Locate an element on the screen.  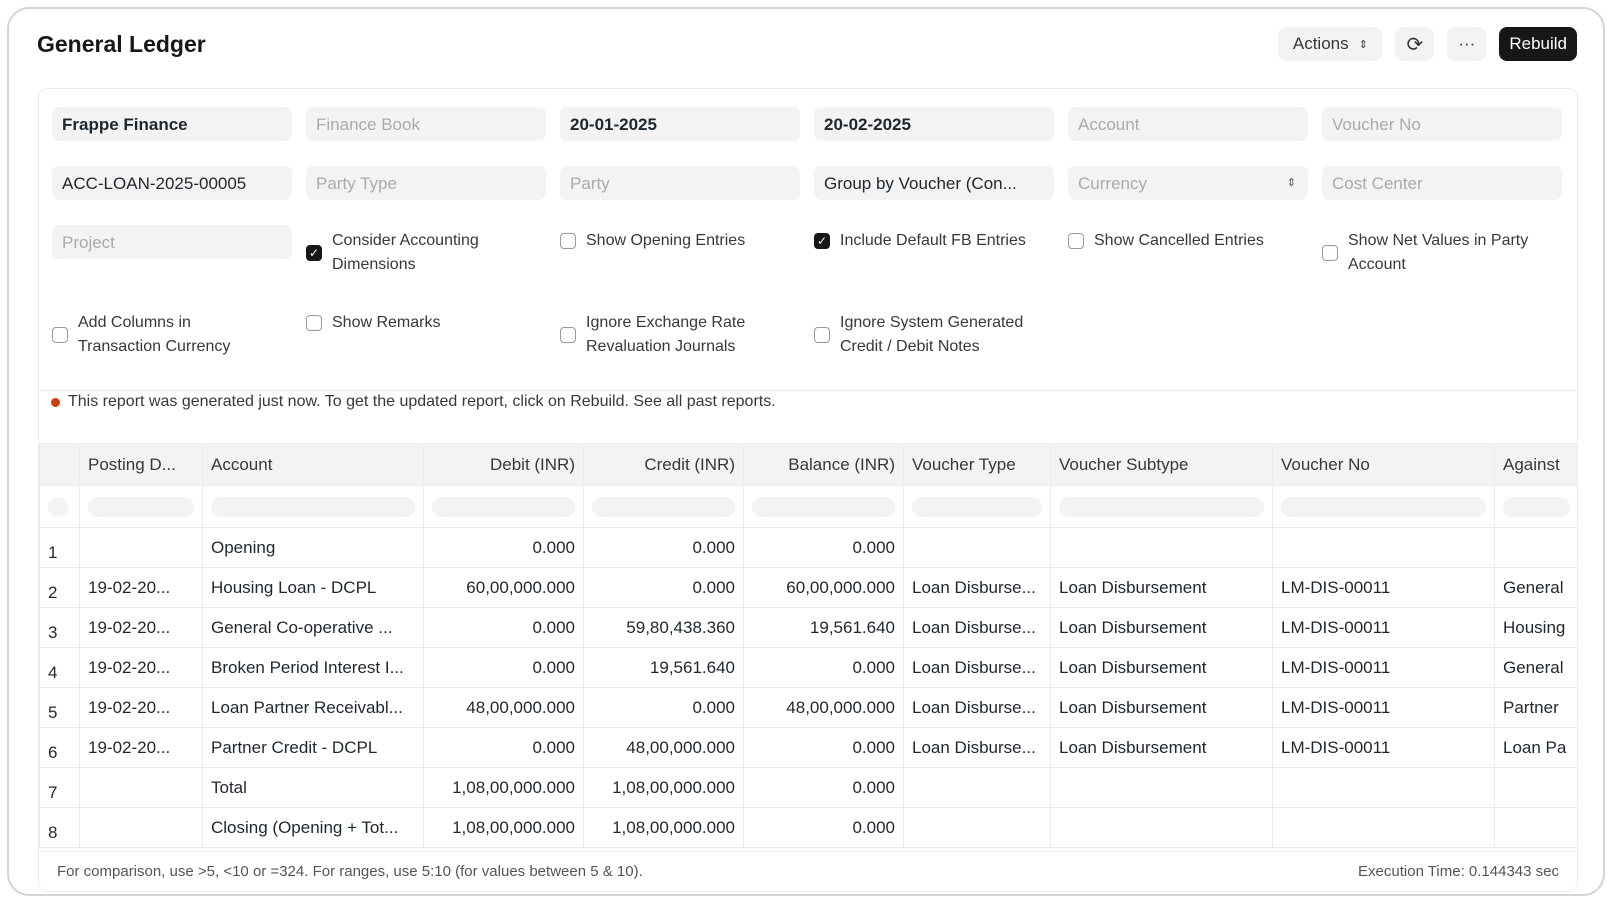
checkbox-show-opening-entries: Show Opening Entries is located at coordinates (680, 241).